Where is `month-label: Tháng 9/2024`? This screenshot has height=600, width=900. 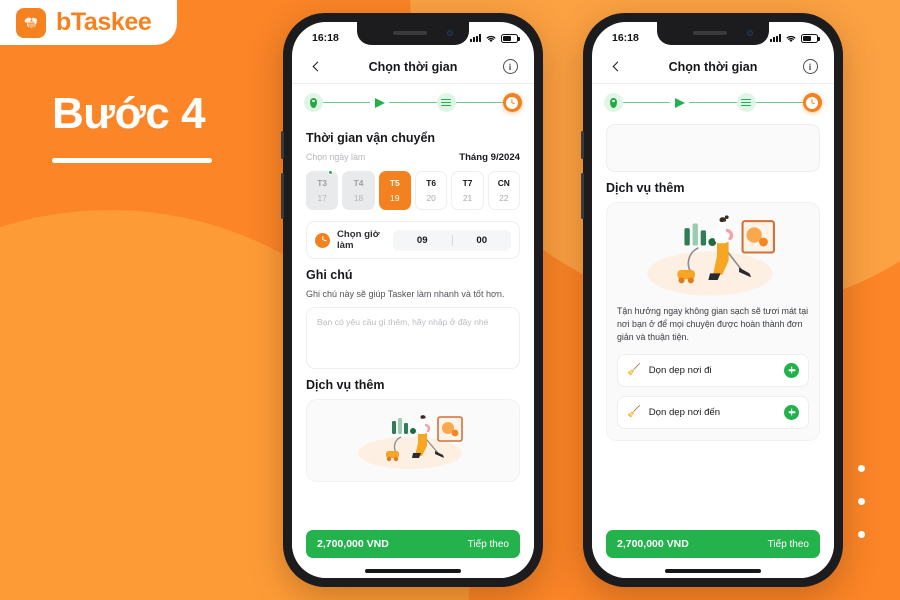 month-label: Tháng 9/2024 is located at coordinates (489, 157).